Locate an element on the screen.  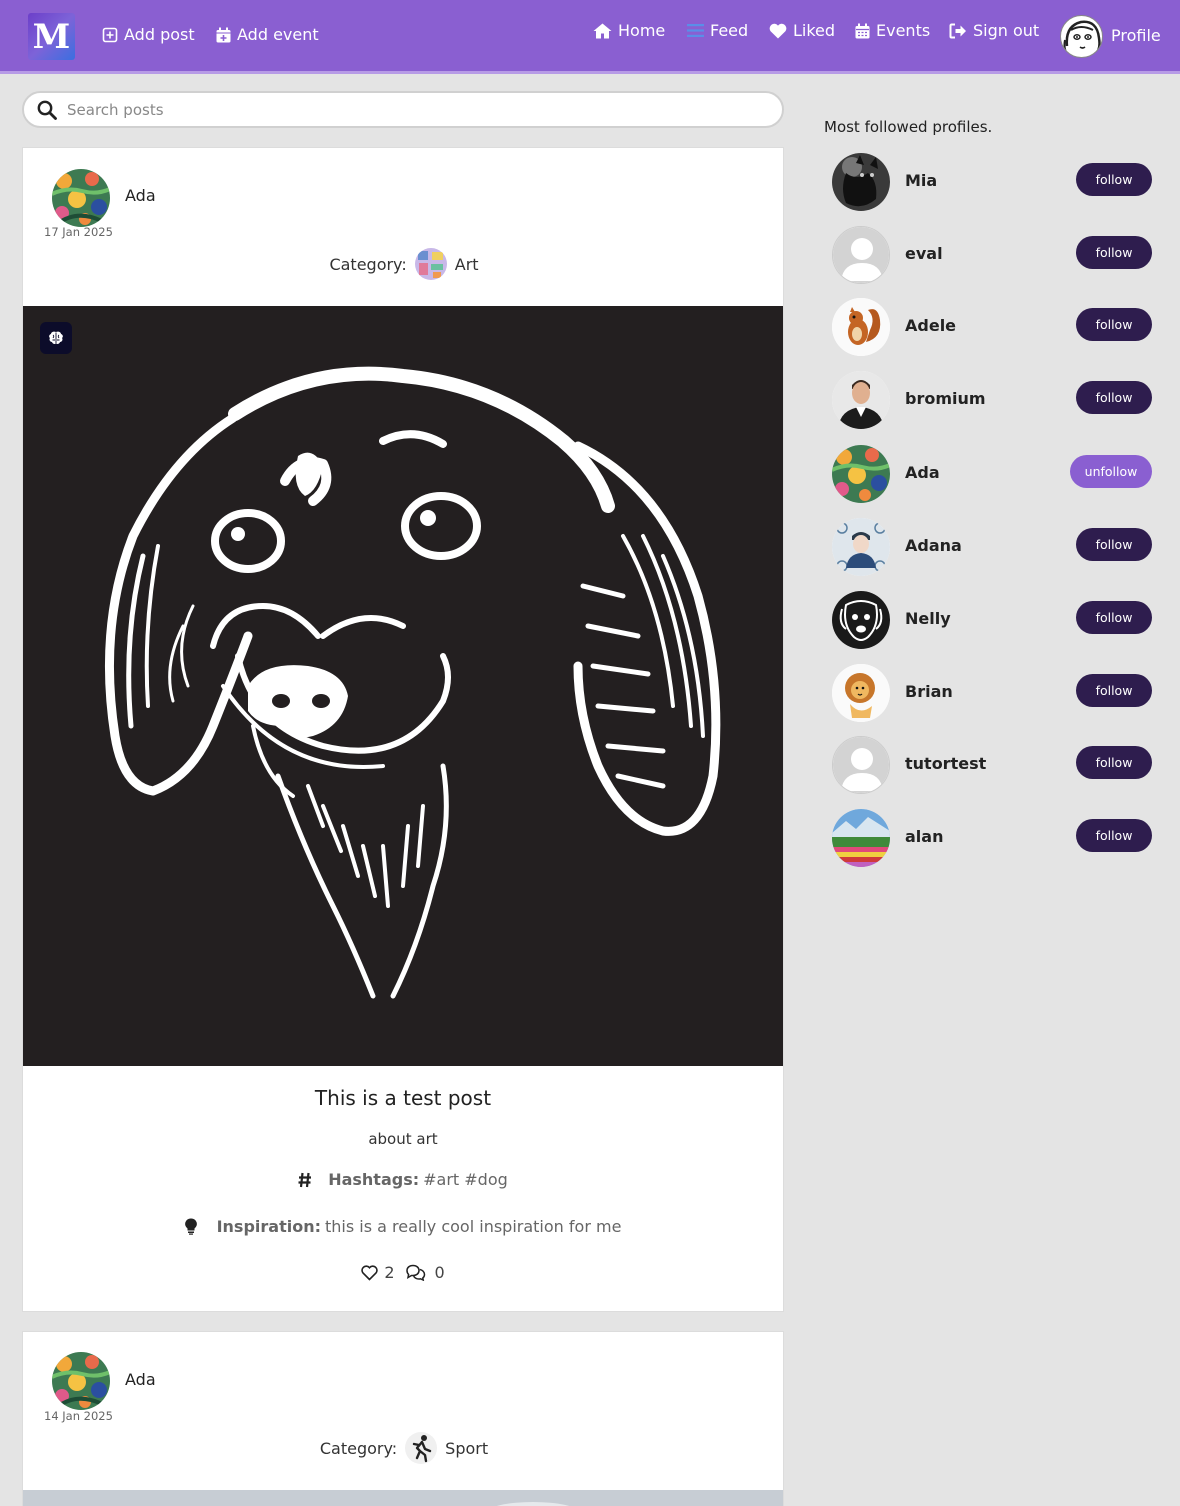
profile-row: Adele follow is located at coordinates (992, 327).